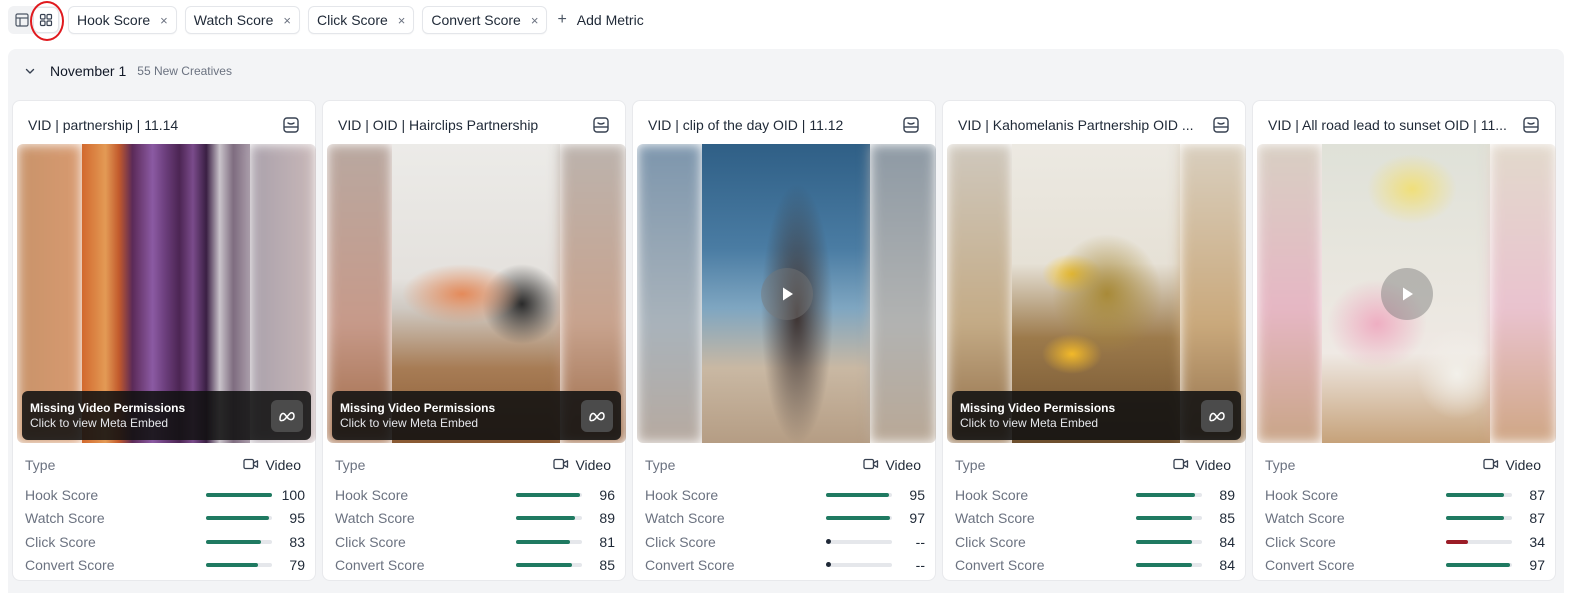 Image resolution: width=1590 pixels, height=593 pixels. Describe the element at coordinates (352, 20) in the screenshot. I see `chip-label: Click Score` at that location.